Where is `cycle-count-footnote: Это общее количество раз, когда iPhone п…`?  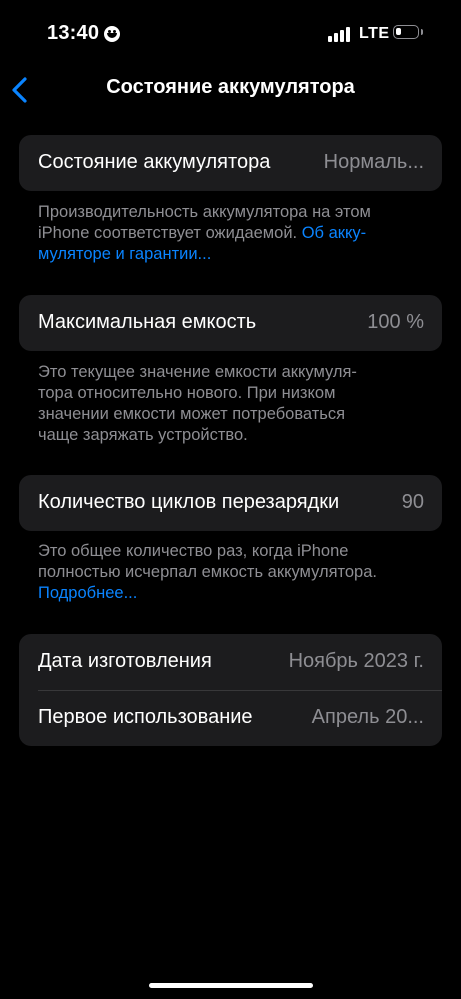
cycle-count-footnote: Это общее количество раз, когда iPhone п… is located at coordinates (233, 572).